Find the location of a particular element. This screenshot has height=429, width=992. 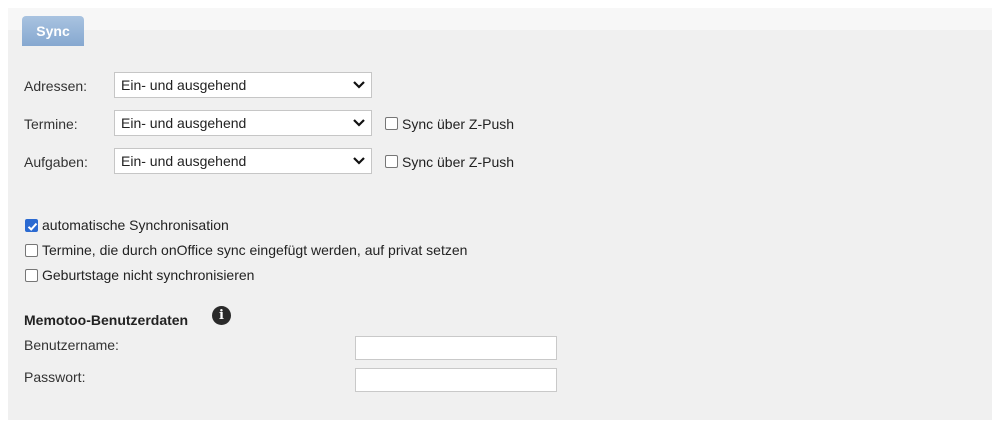

termine-select: Ein- und ausgehend is located at coordinates (243, 123).